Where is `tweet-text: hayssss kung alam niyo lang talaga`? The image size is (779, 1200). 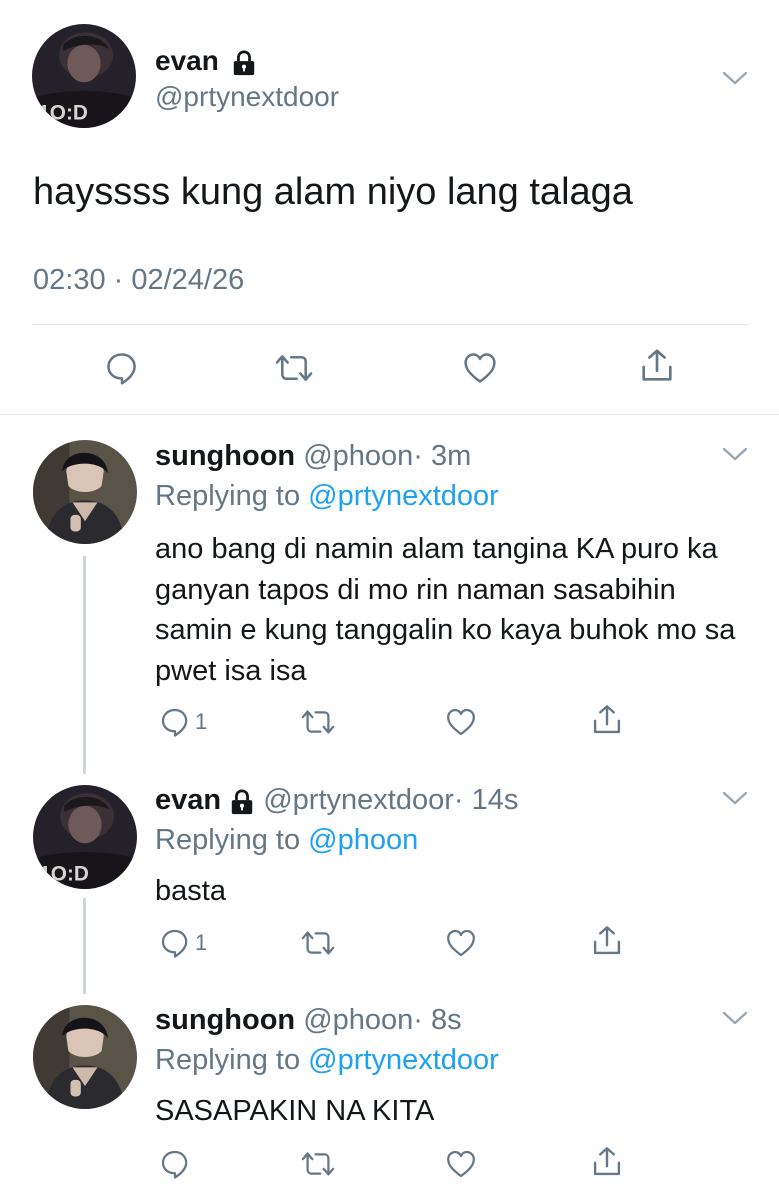
tweet-text: hayssss kung alam niyo lang talaga is located at coordinates (333, 192).